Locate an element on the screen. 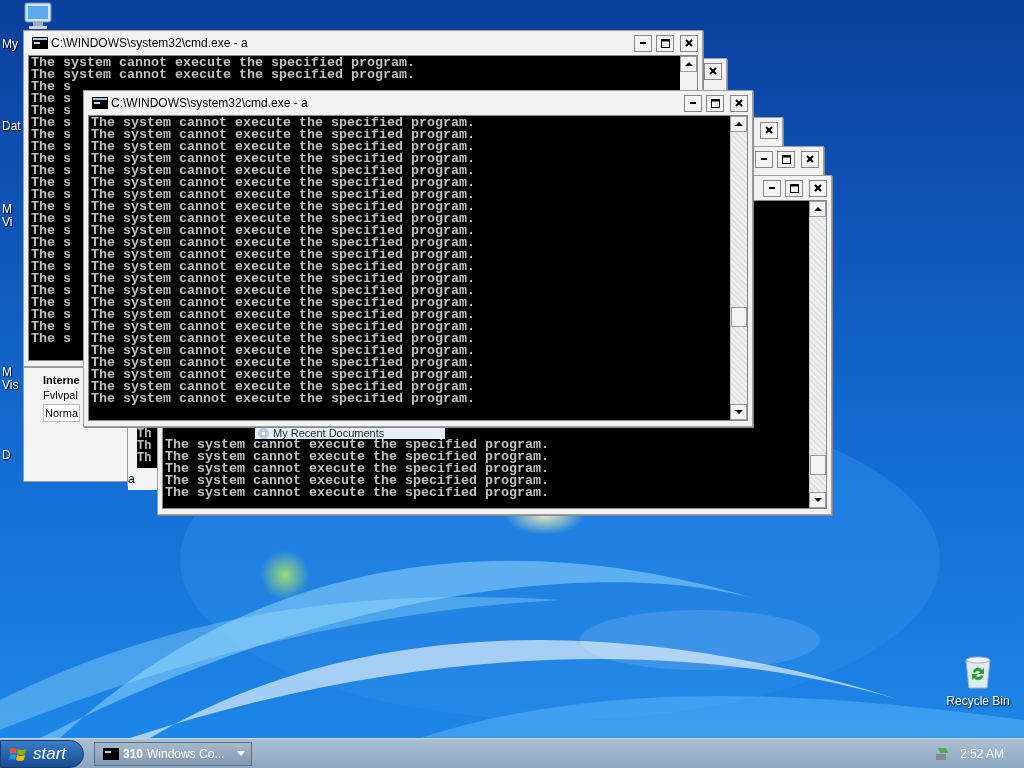 Image resolution: width=1024 pixels, height=768 pixels. desktop-icon-label: D is located at coordinates (6, 455).